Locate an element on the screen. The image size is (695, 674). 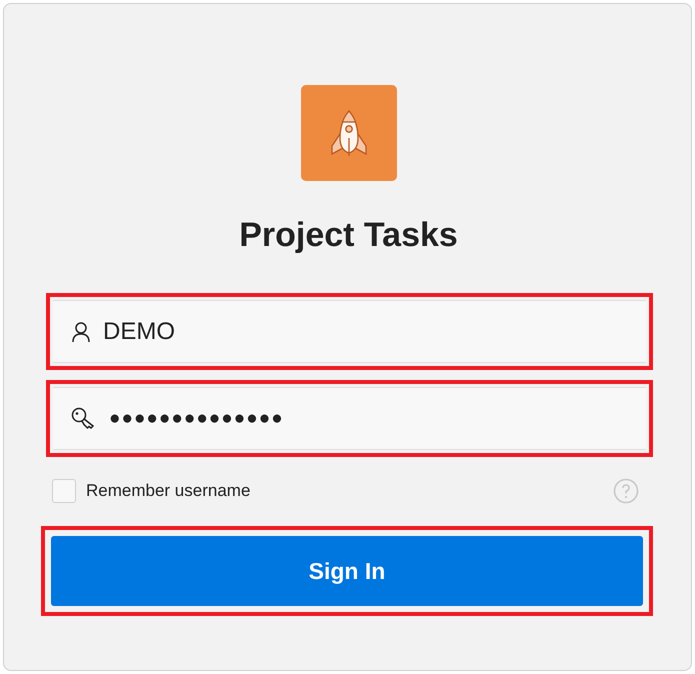
remember-label: Remember username is located at coordinates (168, 491).